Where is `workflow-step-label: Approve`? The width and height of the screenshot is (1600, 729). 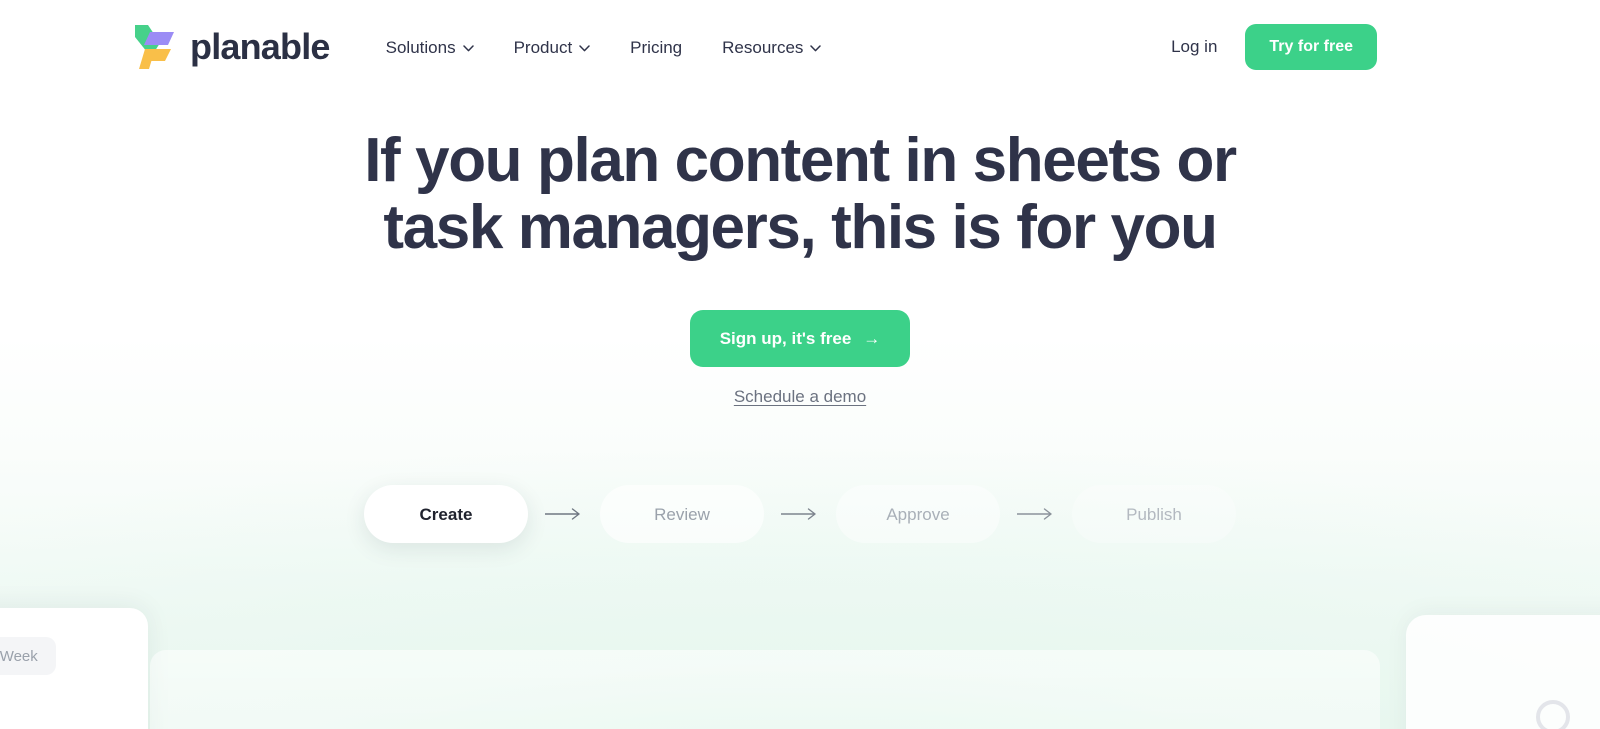 workflow-step-label: Approve is located at coordinates (918, 514).